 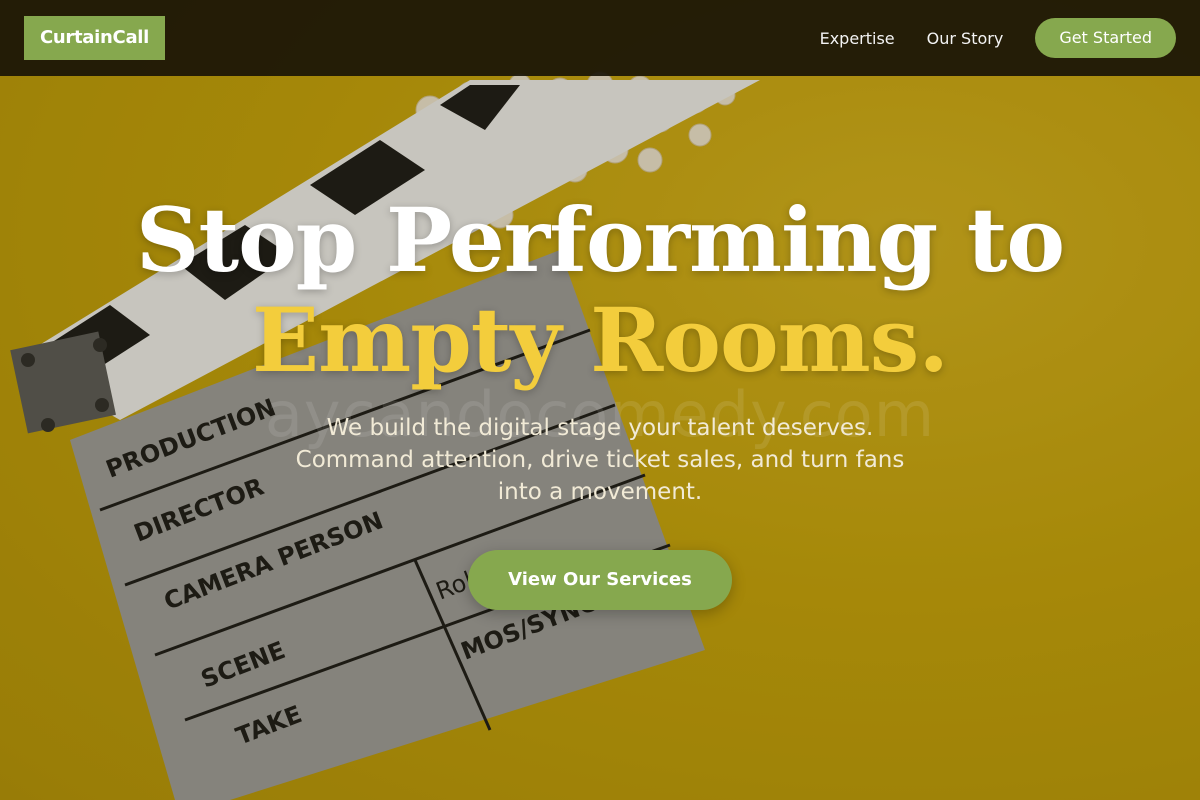 What do you see at coordinates (600, 240) in the screenshot?
I see `headline-line-1: Stop Performing to` at bounding box center [600, 240].